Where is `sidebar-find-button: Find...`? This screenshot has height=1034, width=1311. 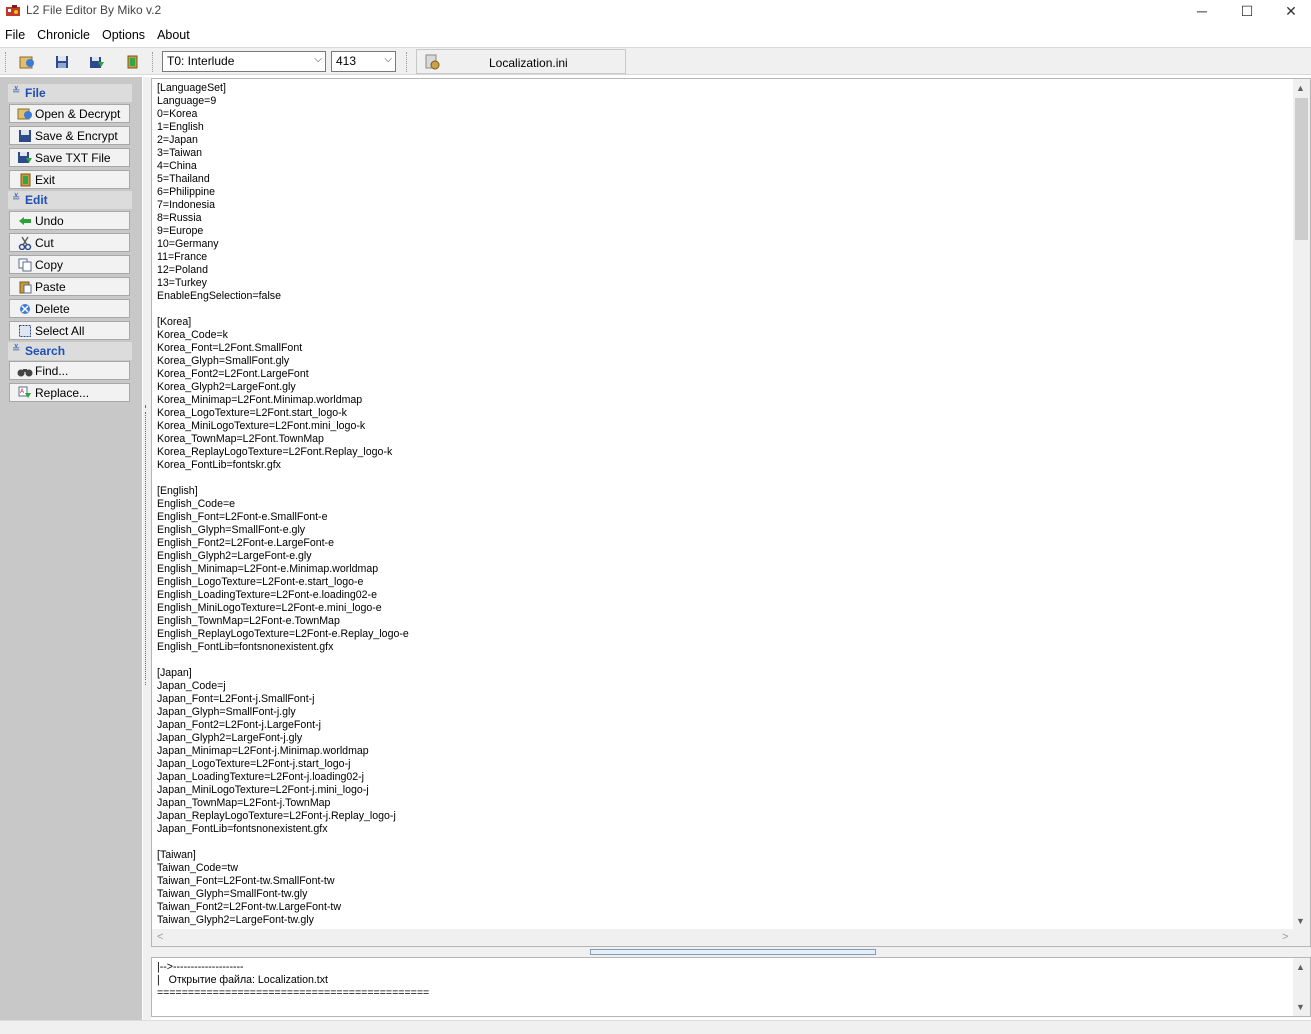 sidebar-find-button: Find... is located at coordinates (69, 370).